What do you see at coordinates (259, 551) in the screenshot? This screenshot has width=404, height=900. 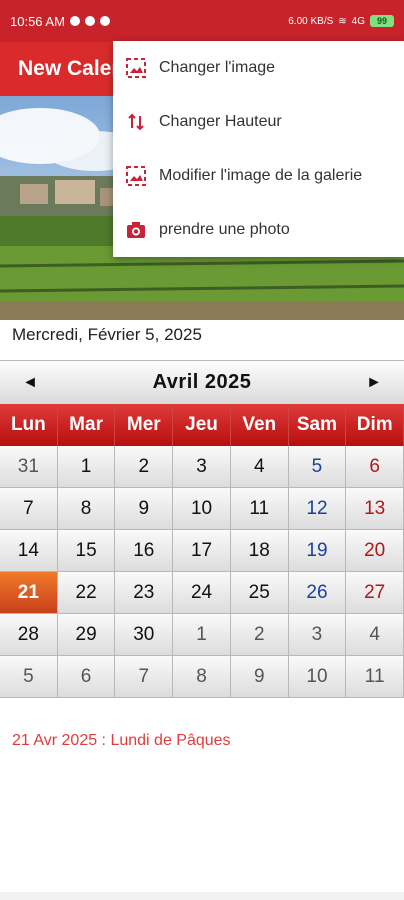 I see `calendar-day: 18` at bounding box center [259, 551].